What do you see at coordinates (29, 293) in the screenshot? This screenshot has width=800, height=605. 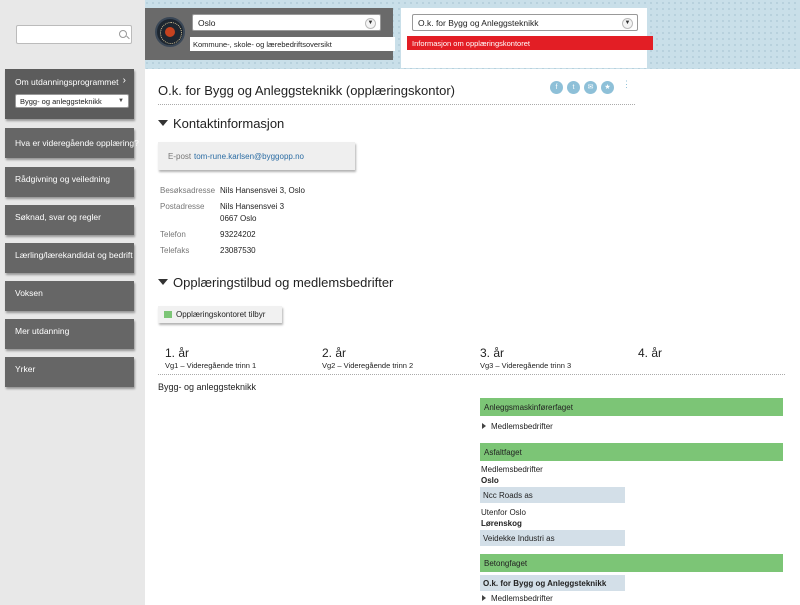 I see `sidebar-item-label: Voksen` at bounding box center [29, 293].